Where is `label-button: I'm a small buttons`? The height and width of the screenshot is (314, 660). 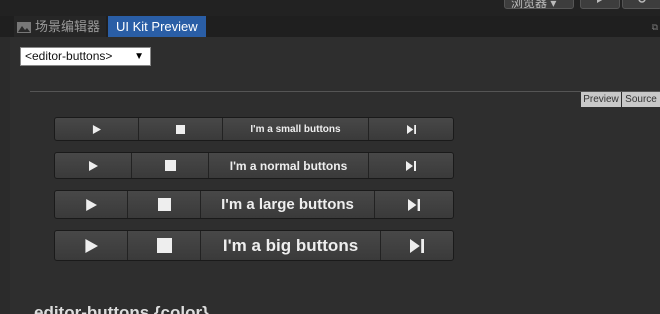 label-button: I'm a small buttons is located at coordinates (296, 129).